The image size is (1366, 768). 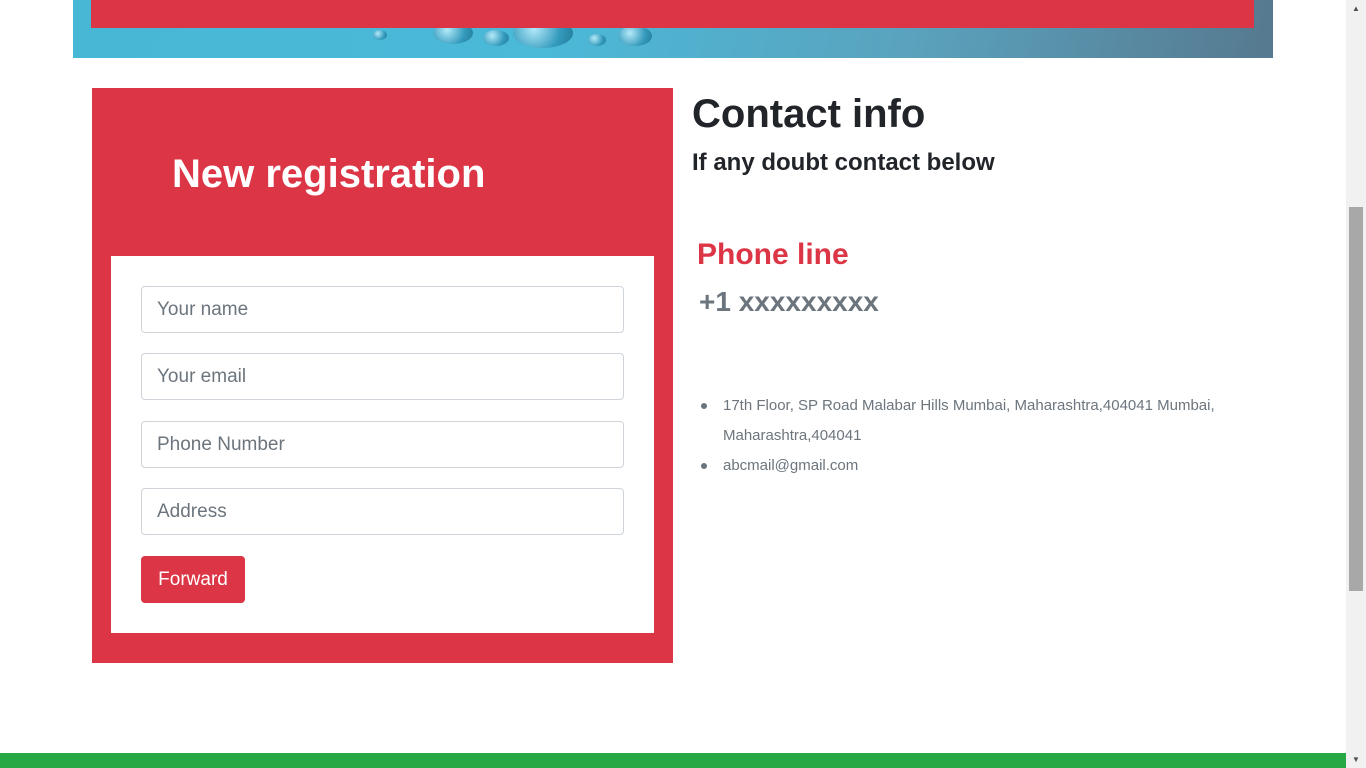 What do you see at coordinates (1356, 8) in the screenshot?
I see `triangle-up-icon: ▲` at bounding box center [1356, 8].